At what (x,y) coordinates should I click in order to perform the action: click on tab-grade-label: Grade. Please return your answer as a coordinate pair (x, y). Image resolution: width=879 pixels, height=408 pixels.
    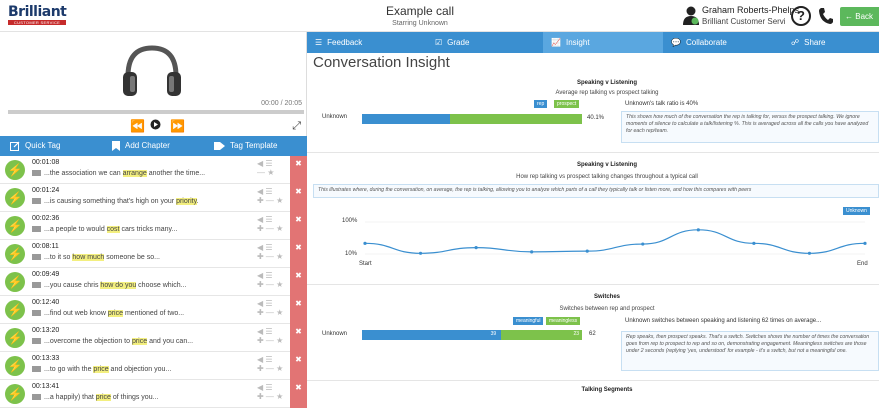
    Looking at the image, I should click on (458, 42).